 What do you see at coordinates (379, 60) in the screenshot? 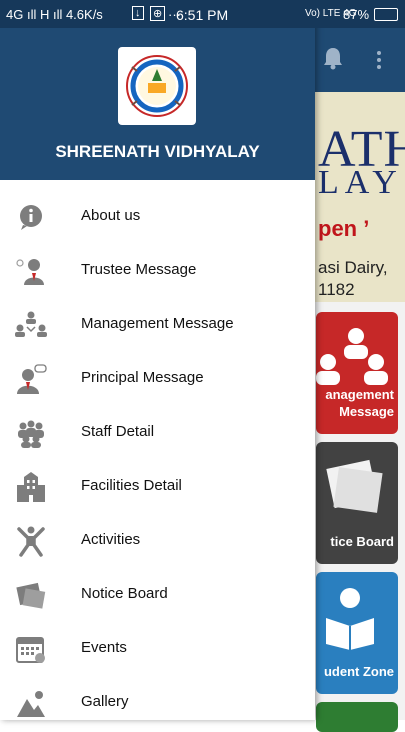
I see `overflow-menu-icon` at bounding box center [379, 60].